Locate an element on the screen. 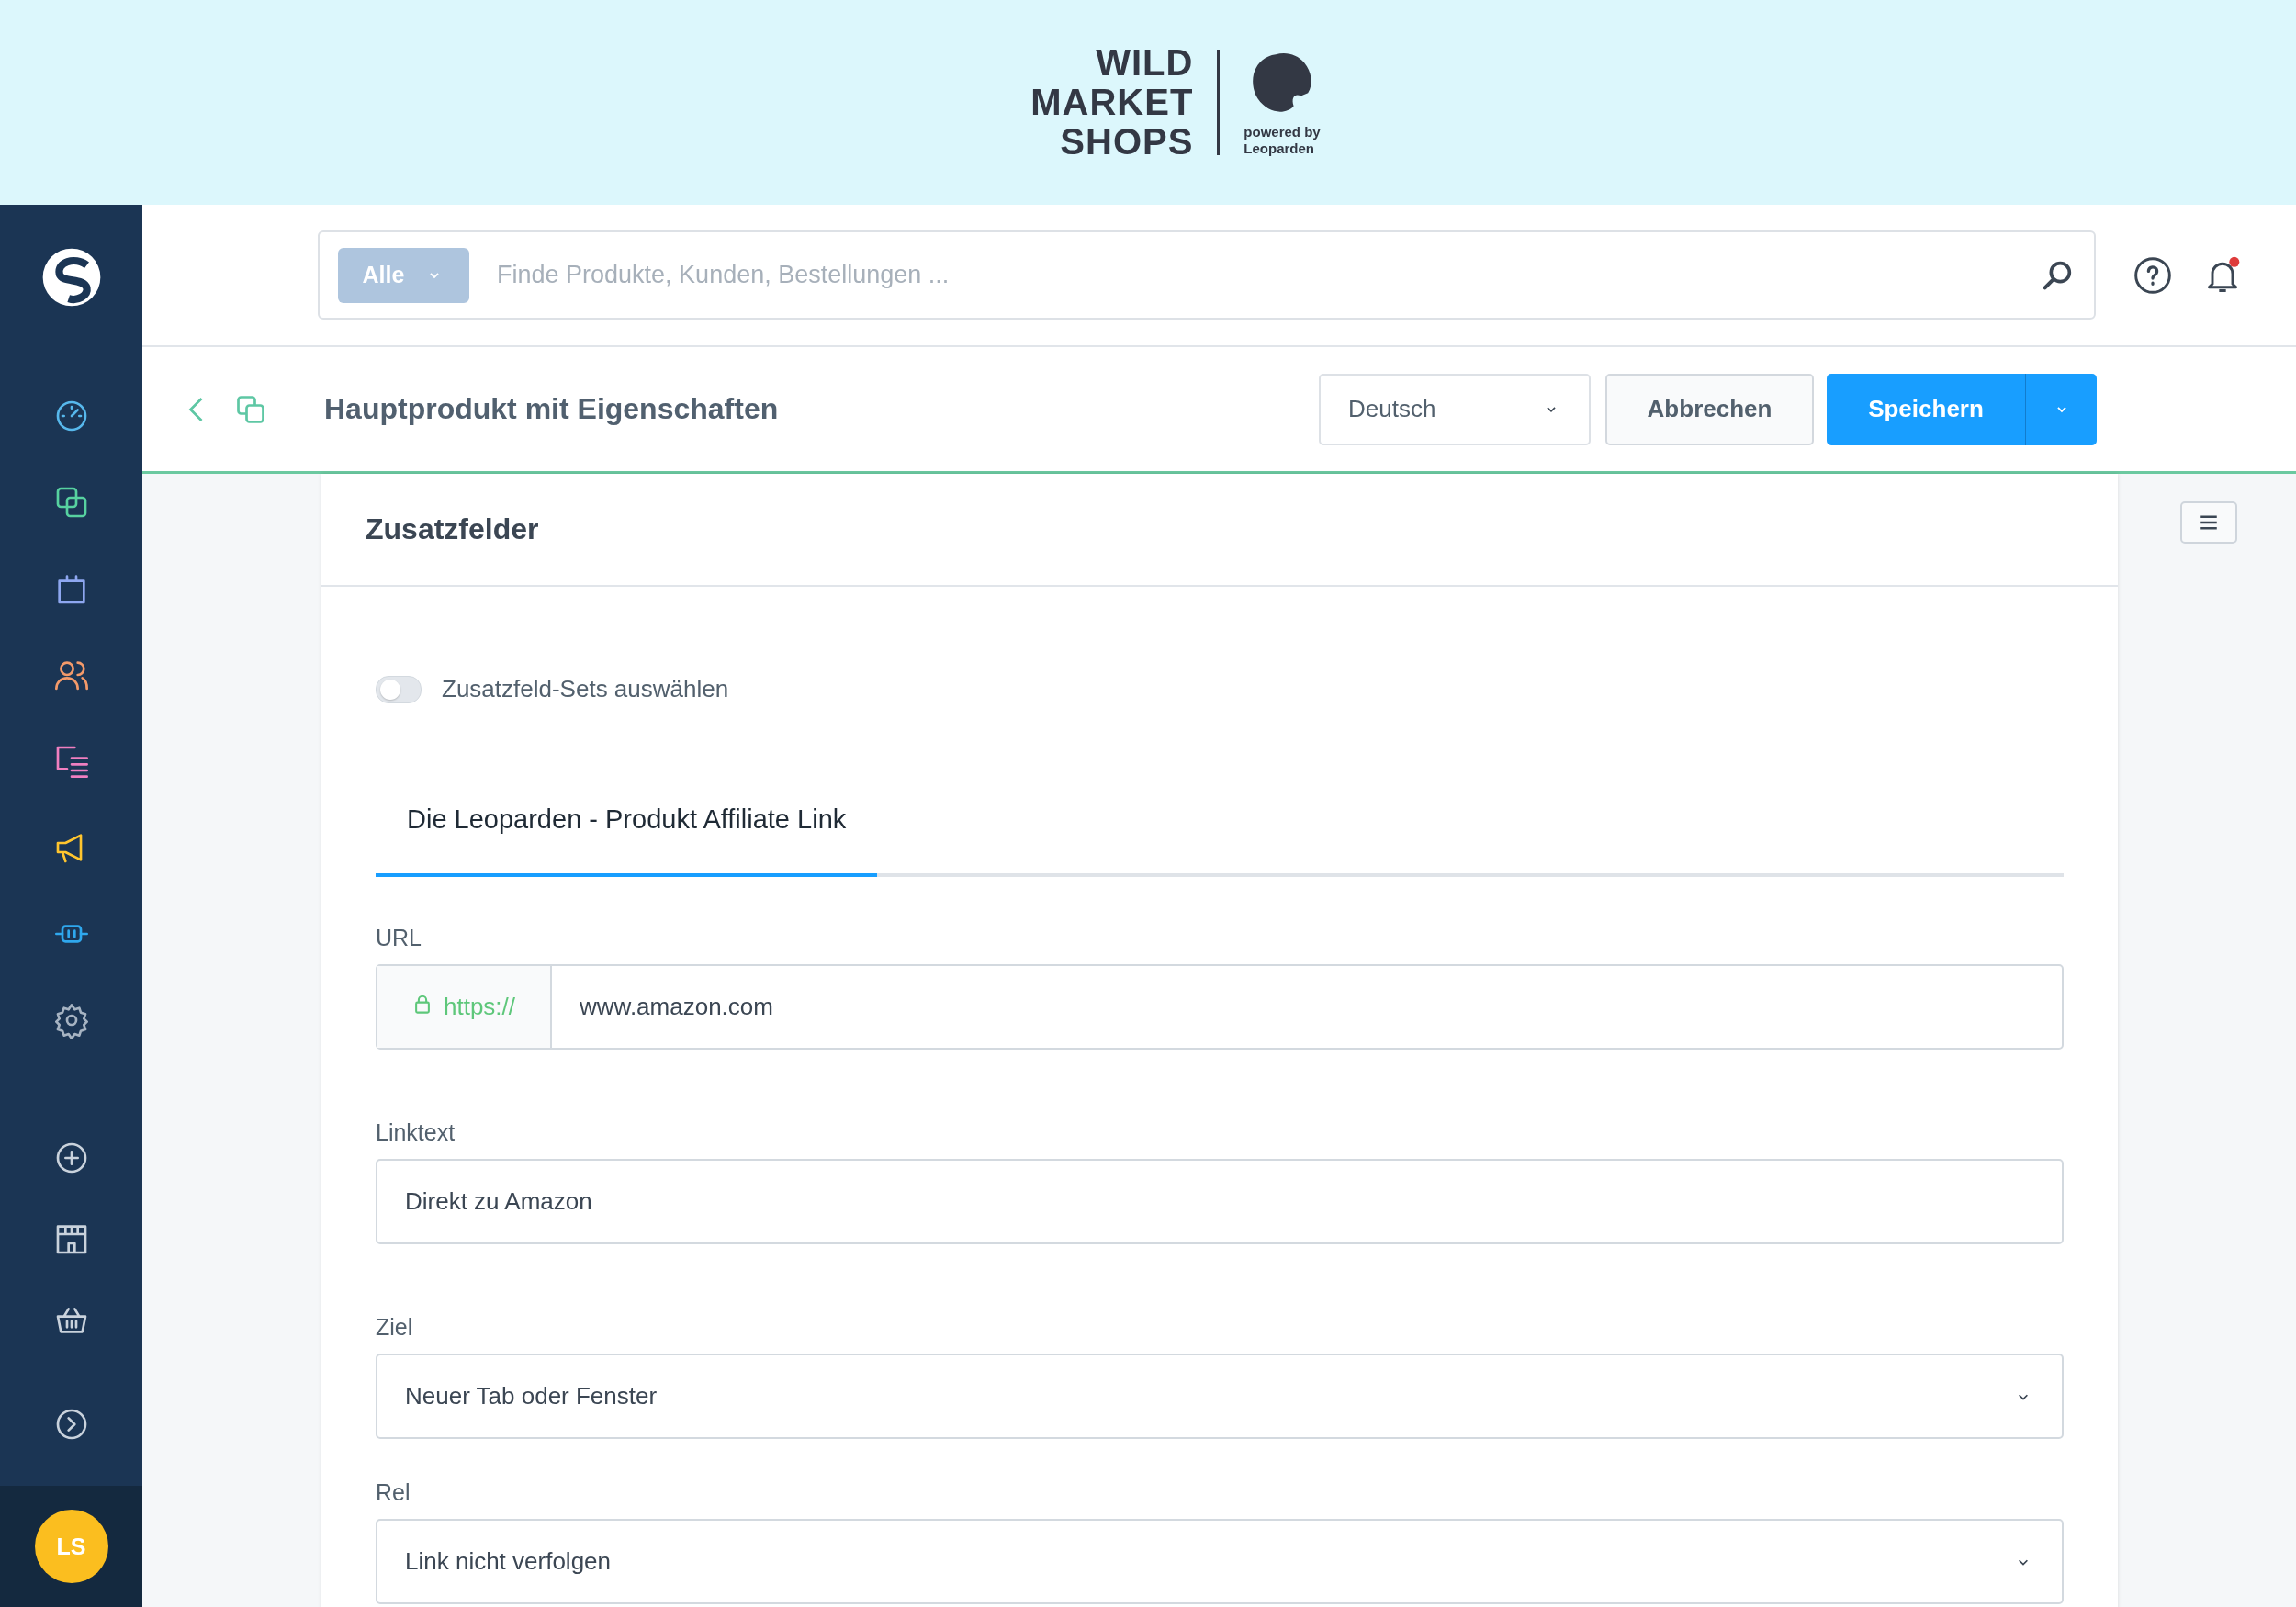  app-logo-icon is located at coordinates (71, 277).